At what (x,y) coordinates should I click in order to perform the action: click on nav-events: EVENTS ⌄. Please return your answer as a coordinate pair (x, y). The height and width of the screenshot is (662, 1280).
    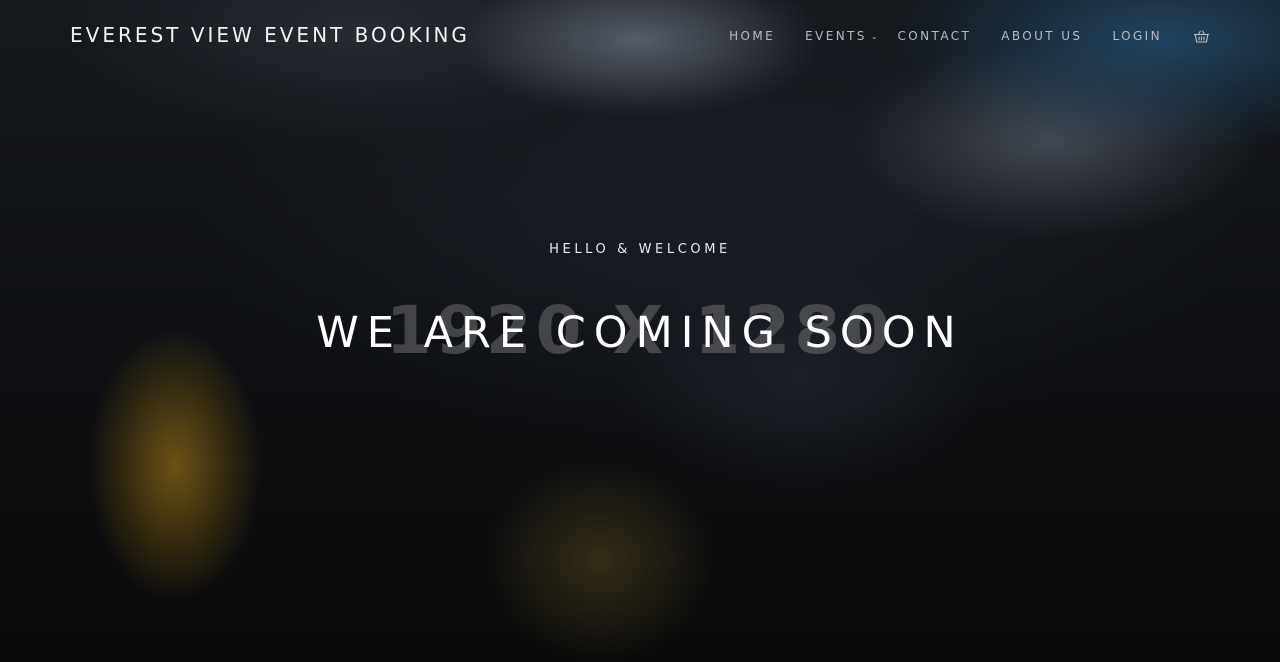
    Looking at the image, I should click on (841, 36).